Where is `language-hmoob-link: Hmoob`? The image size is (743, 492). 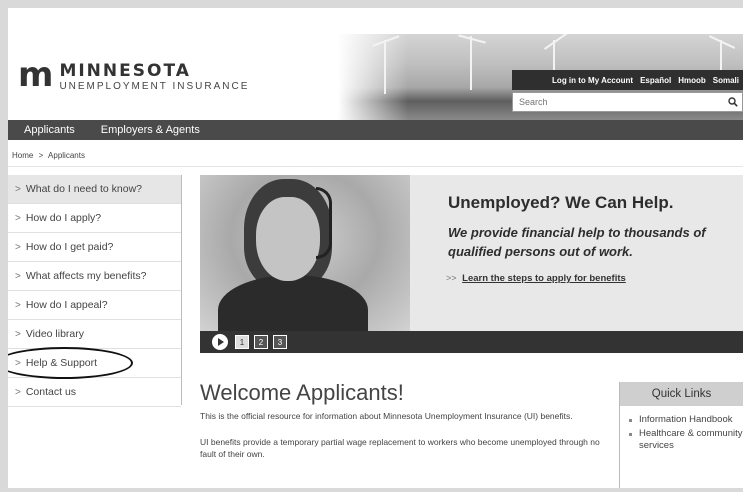
language-hmoob-link: Hmoob is located at coordinates (692, 80).